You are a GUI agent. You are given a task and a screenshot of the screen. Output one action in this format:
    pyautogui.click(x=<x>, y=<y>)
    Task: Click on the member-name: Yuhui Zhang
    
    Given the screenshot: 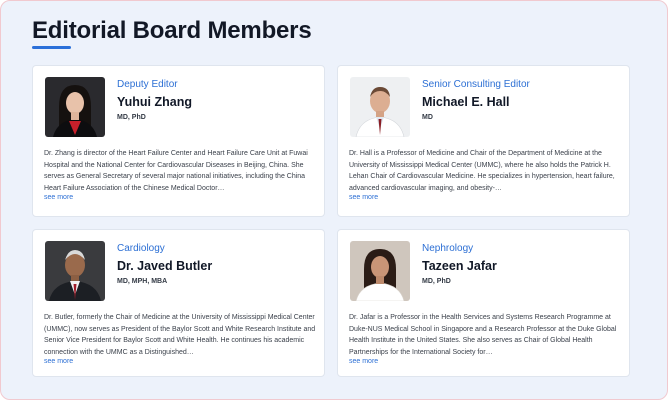 What is the action you would take?
    pyautogui.click(x=154, y=102)
    